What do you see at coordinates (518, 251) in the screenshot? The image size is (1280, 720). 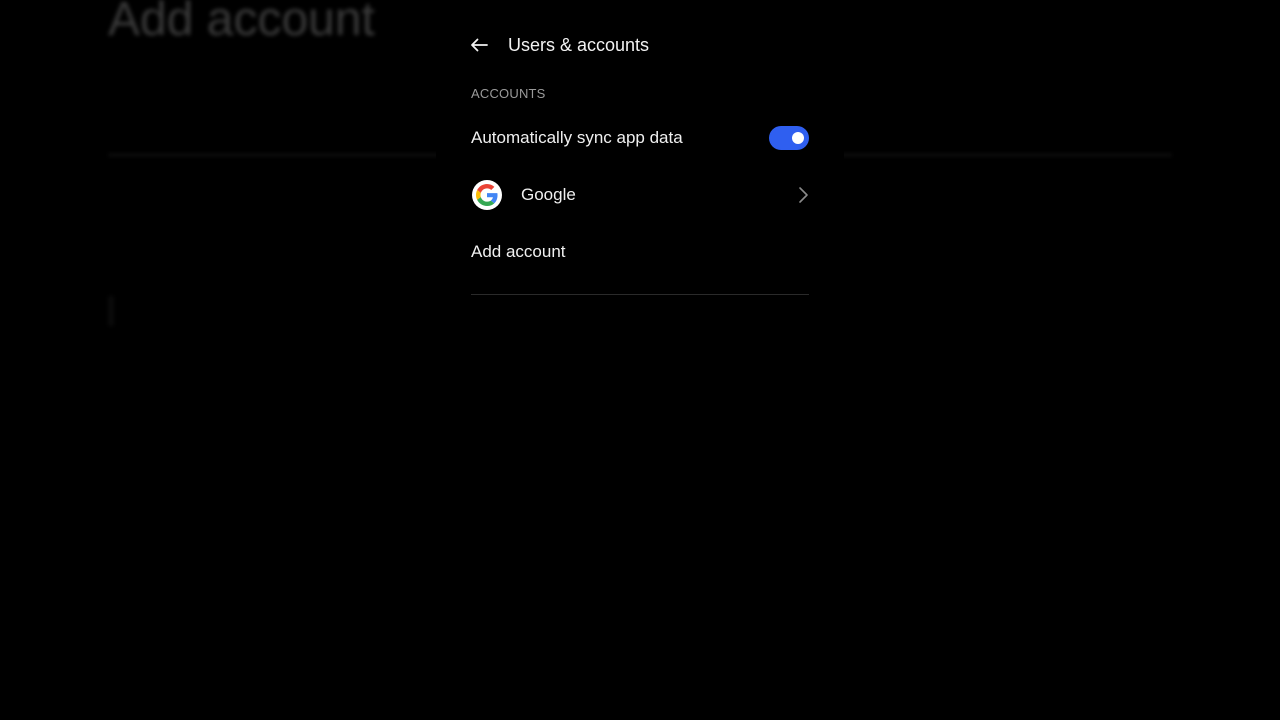 I see `add-account-label: Add account` at bounding box center [518, 251].